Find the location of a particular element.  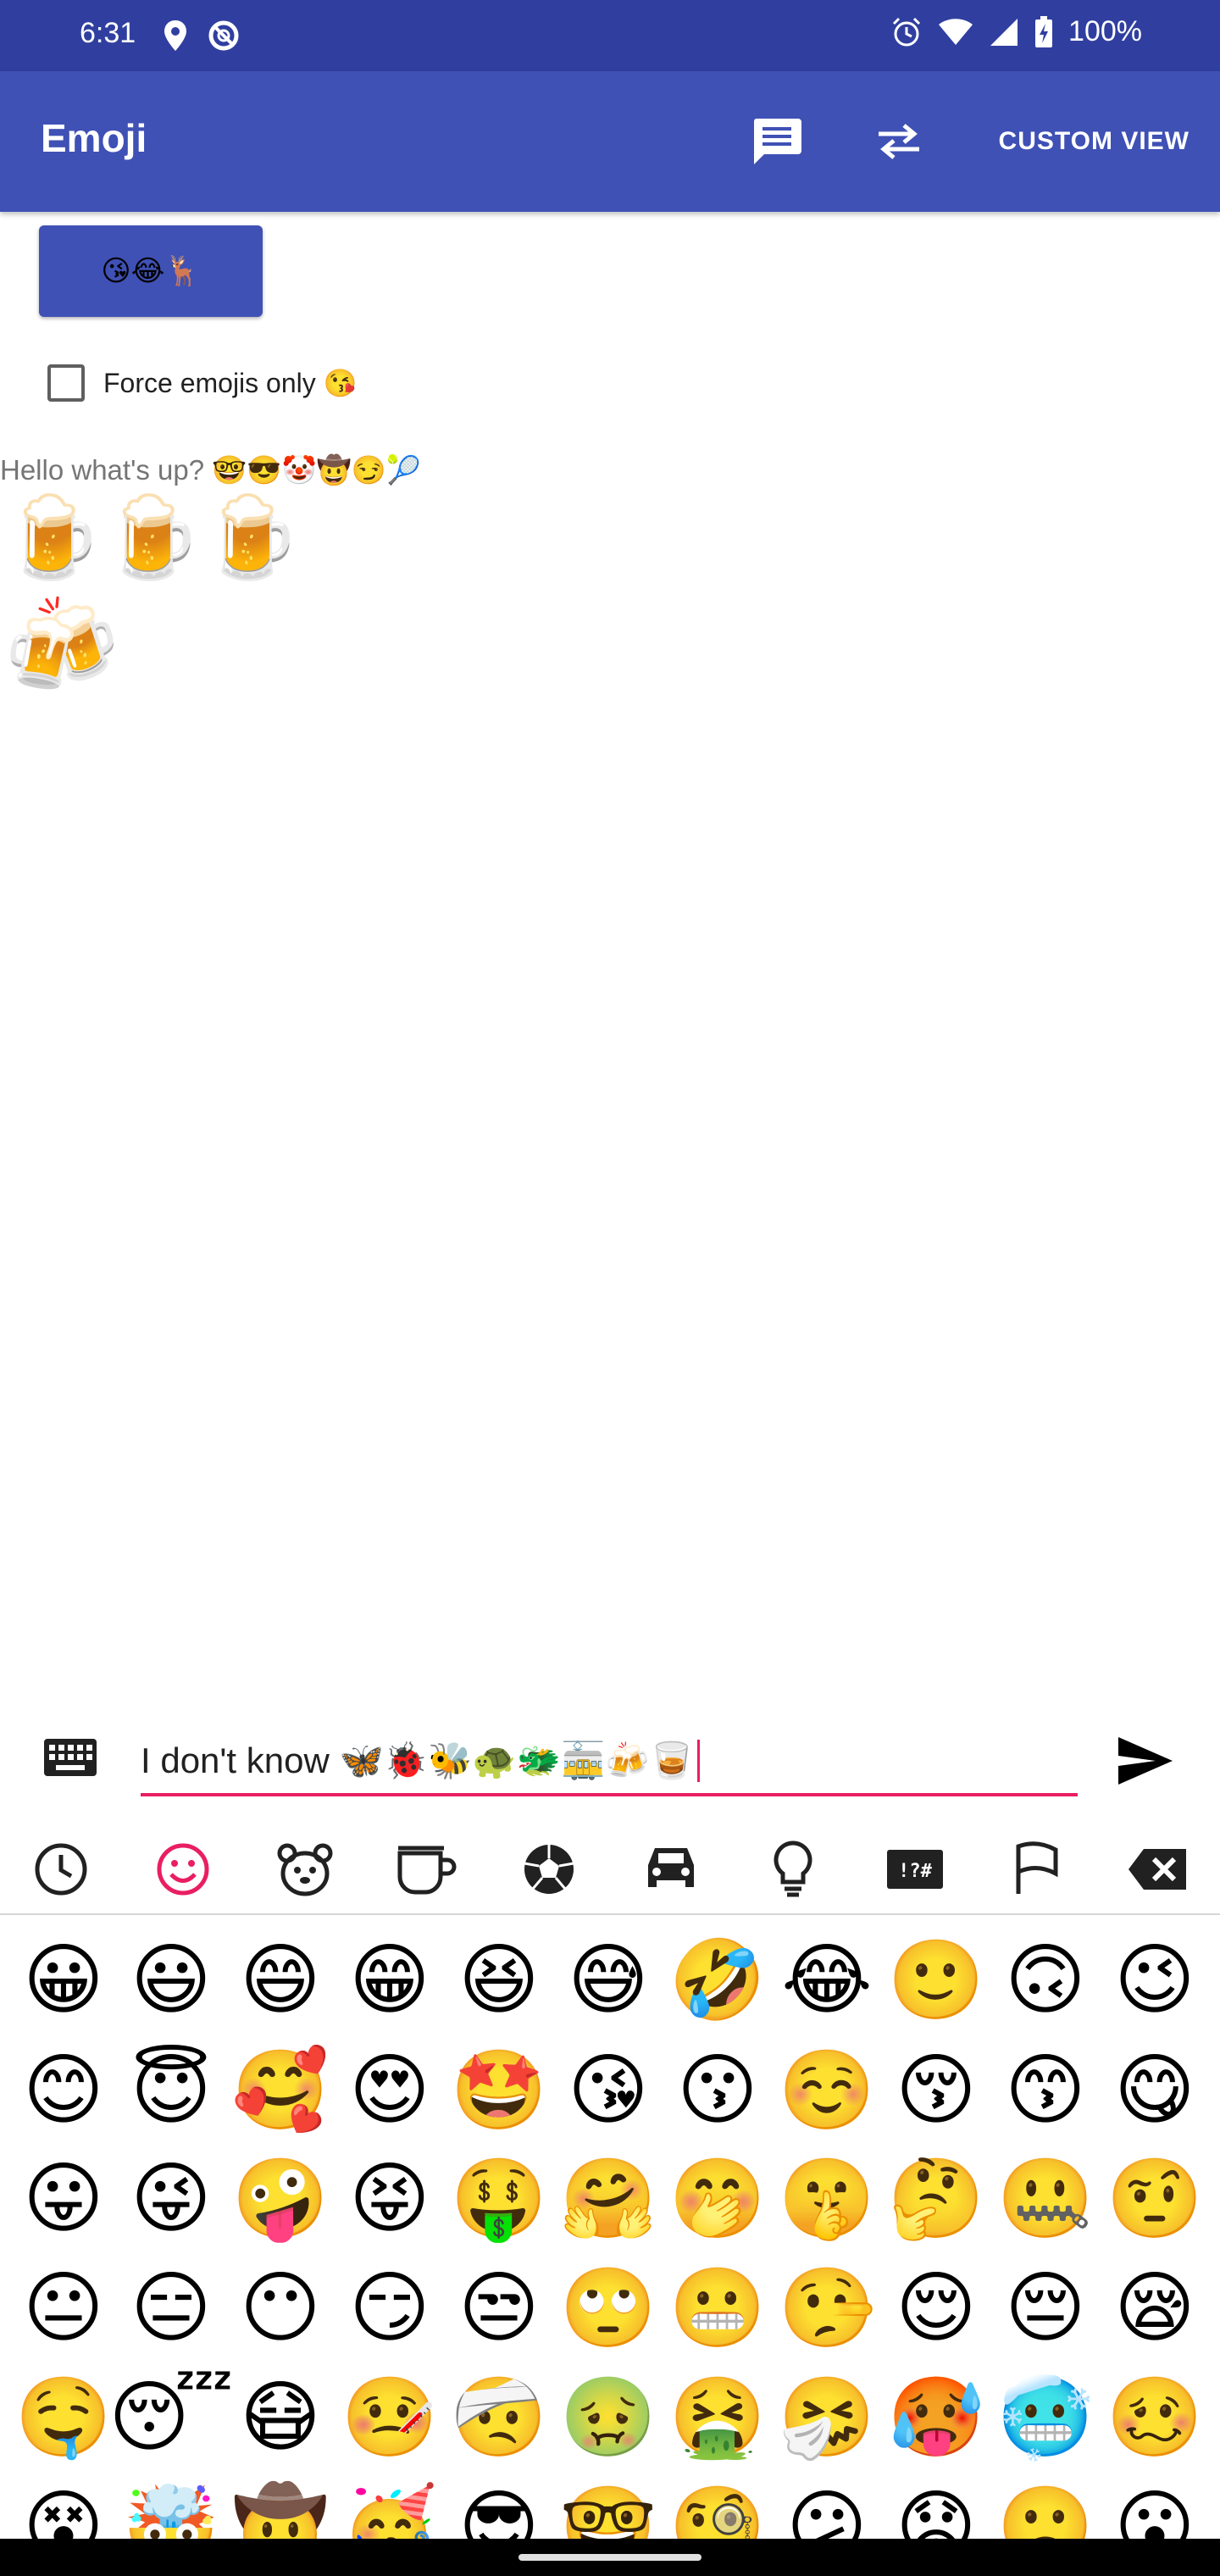

emoji-key: 😔 is located at coordinates (1045, 2308).